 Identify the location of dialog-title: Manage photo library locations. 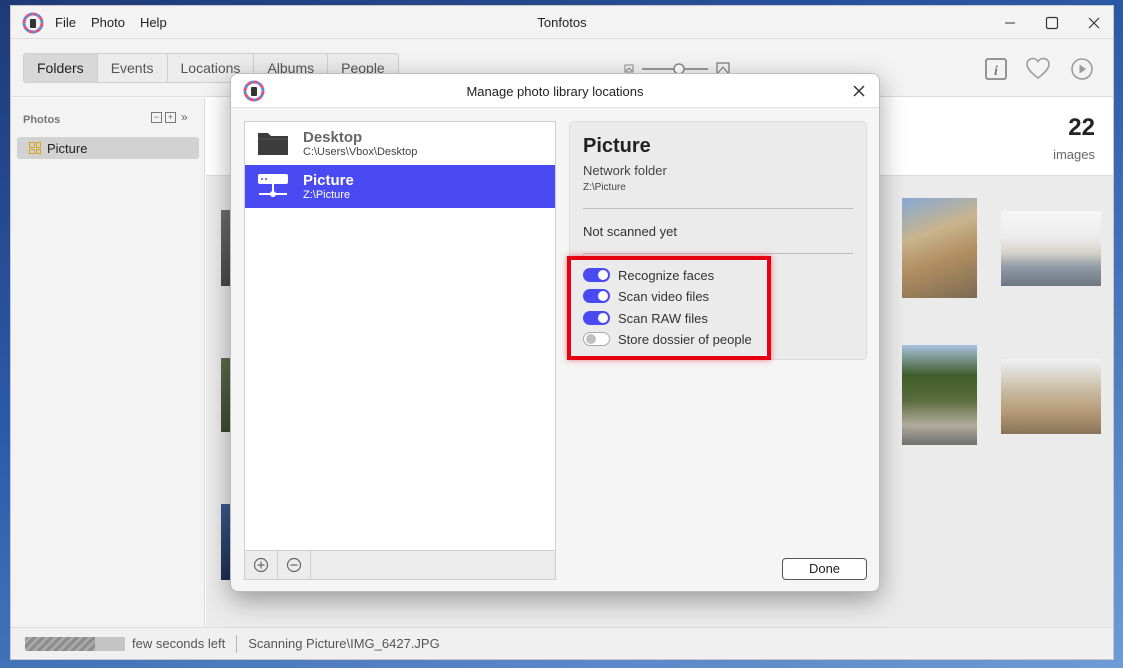
(555, 91).